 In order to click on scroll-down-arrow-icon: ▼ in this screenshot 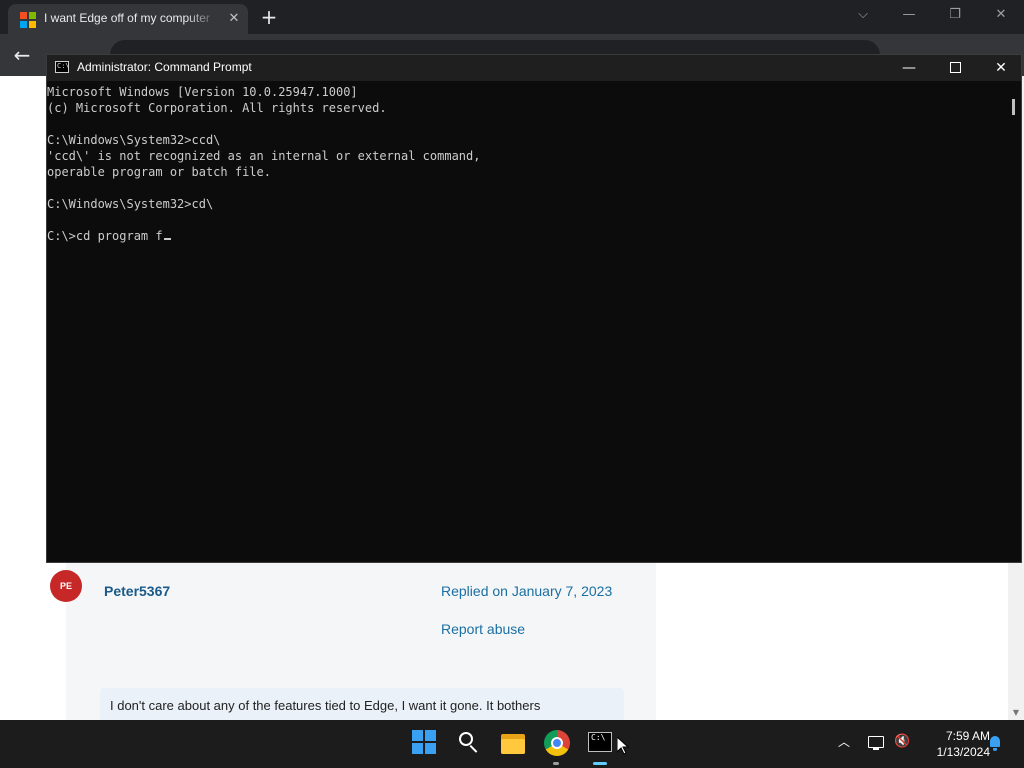, I will do `click(1016, 713)`.